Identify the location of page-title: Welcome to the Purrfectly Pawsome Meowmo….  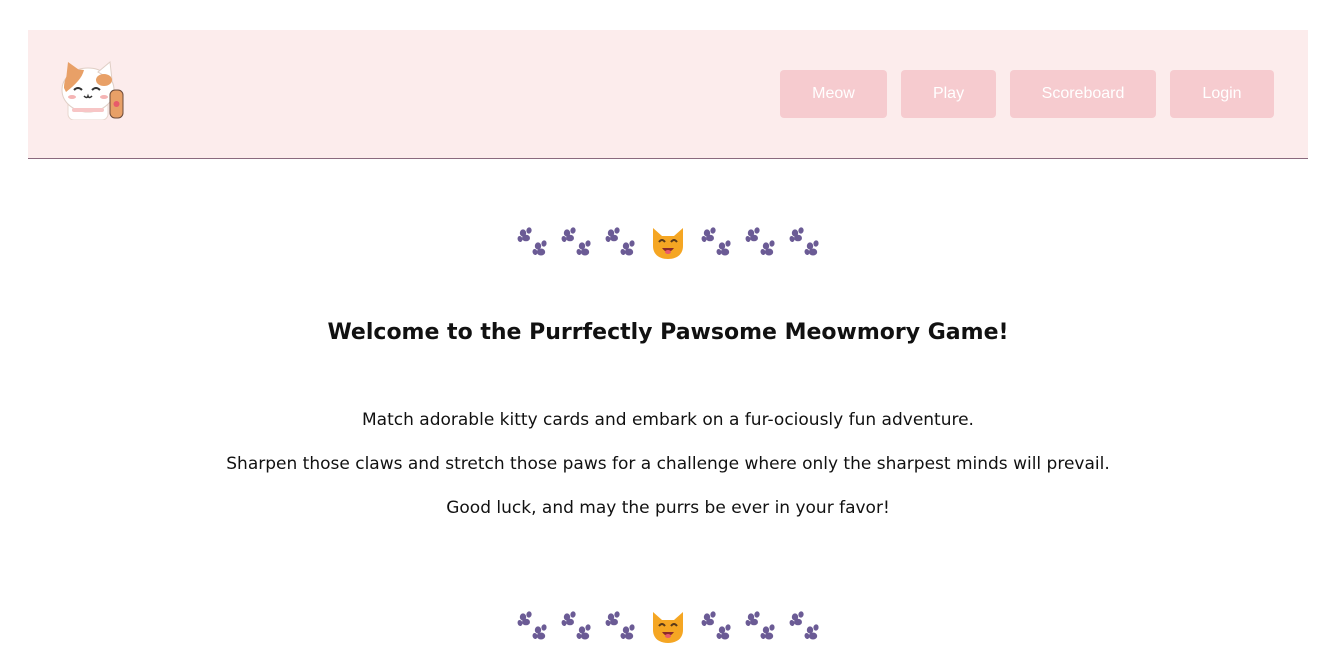
(668, 332).